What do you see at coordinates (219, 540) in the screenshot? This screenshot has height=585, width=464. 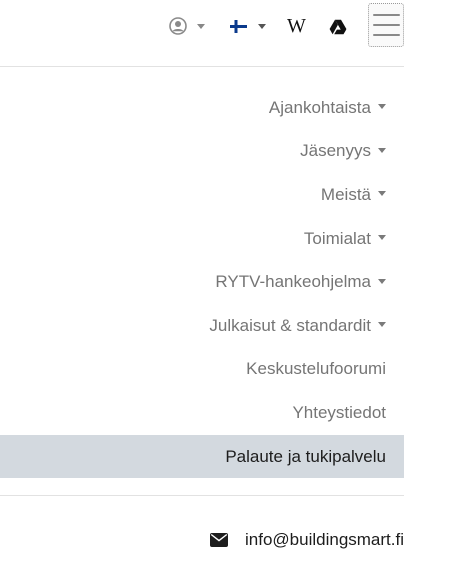 I see `envelope-icon` at bounding box center [219, 540].